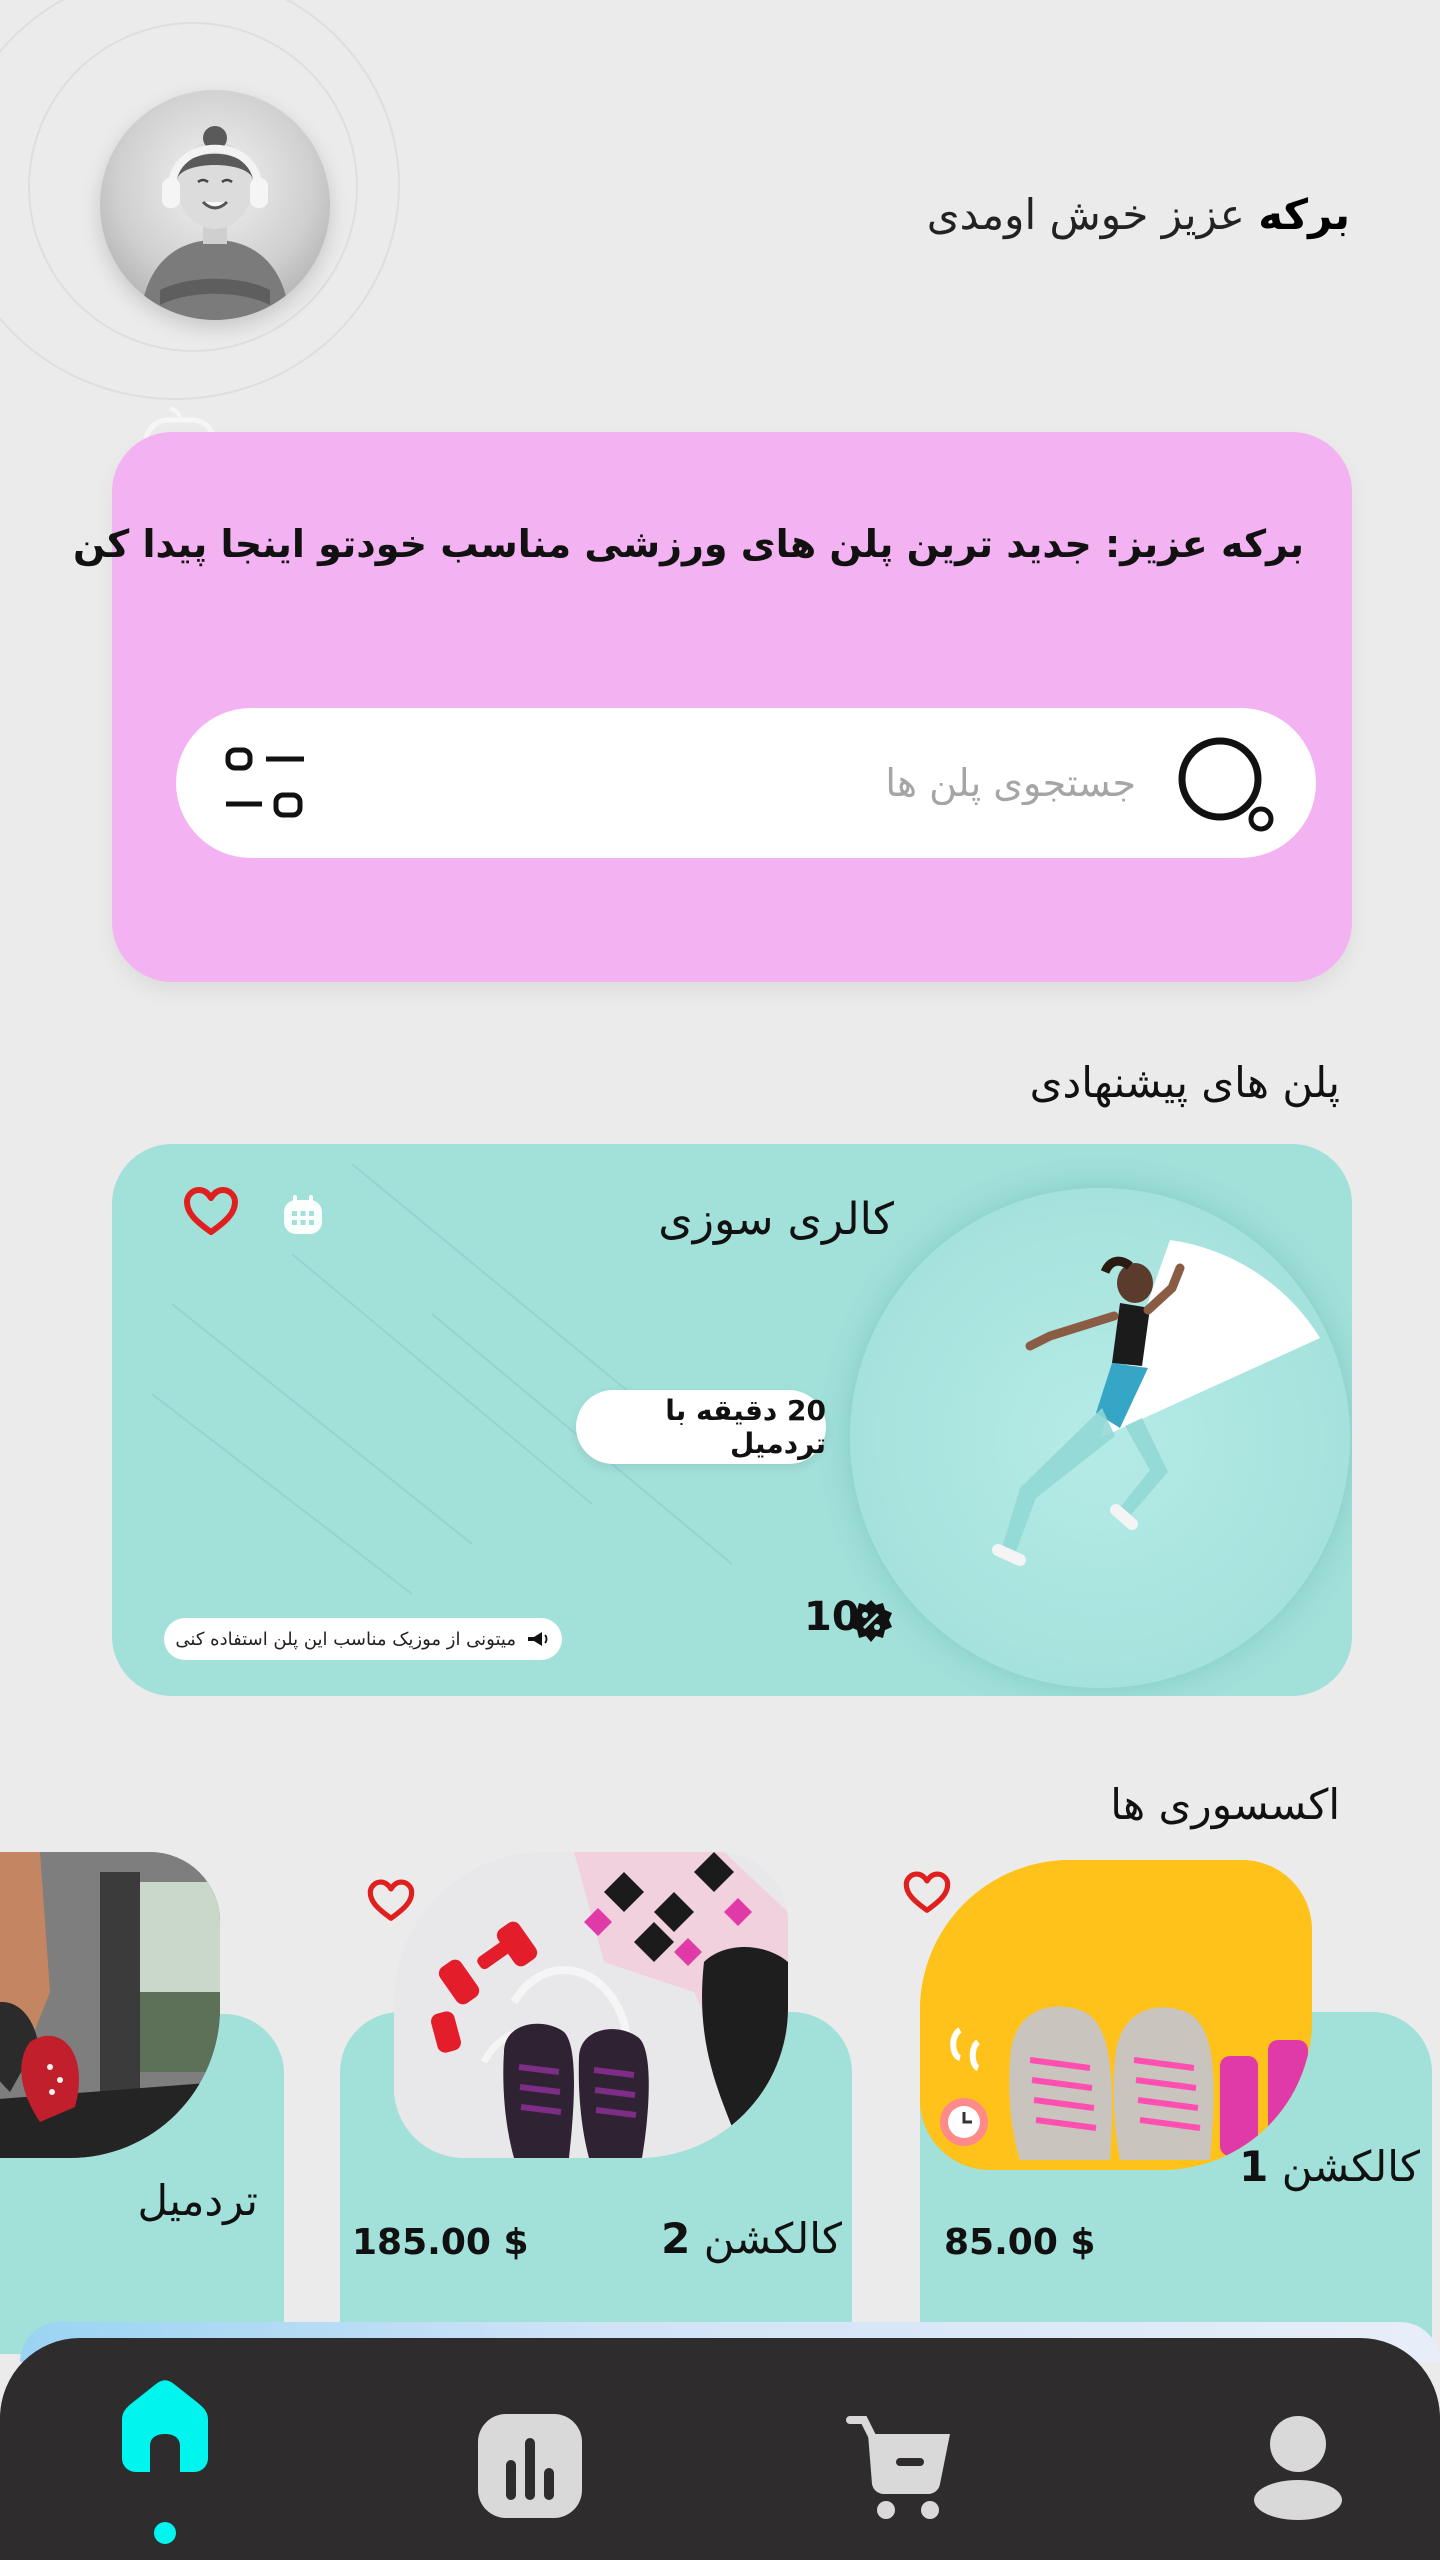 The height and width of the screenshot is (2560, 1440). Describe the element at coordinates (1226, 783) in the screenshot. I see `search-icon` at that location.